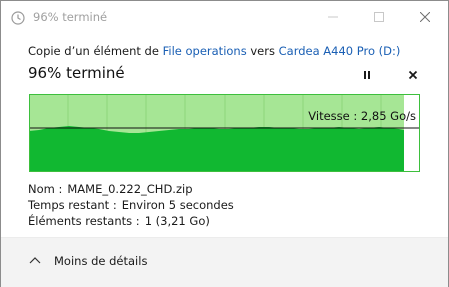  What do you see at coordinates (412, 133) in the screenshot?
I see `progress-remaining-area` at bounding box center [412, 133].